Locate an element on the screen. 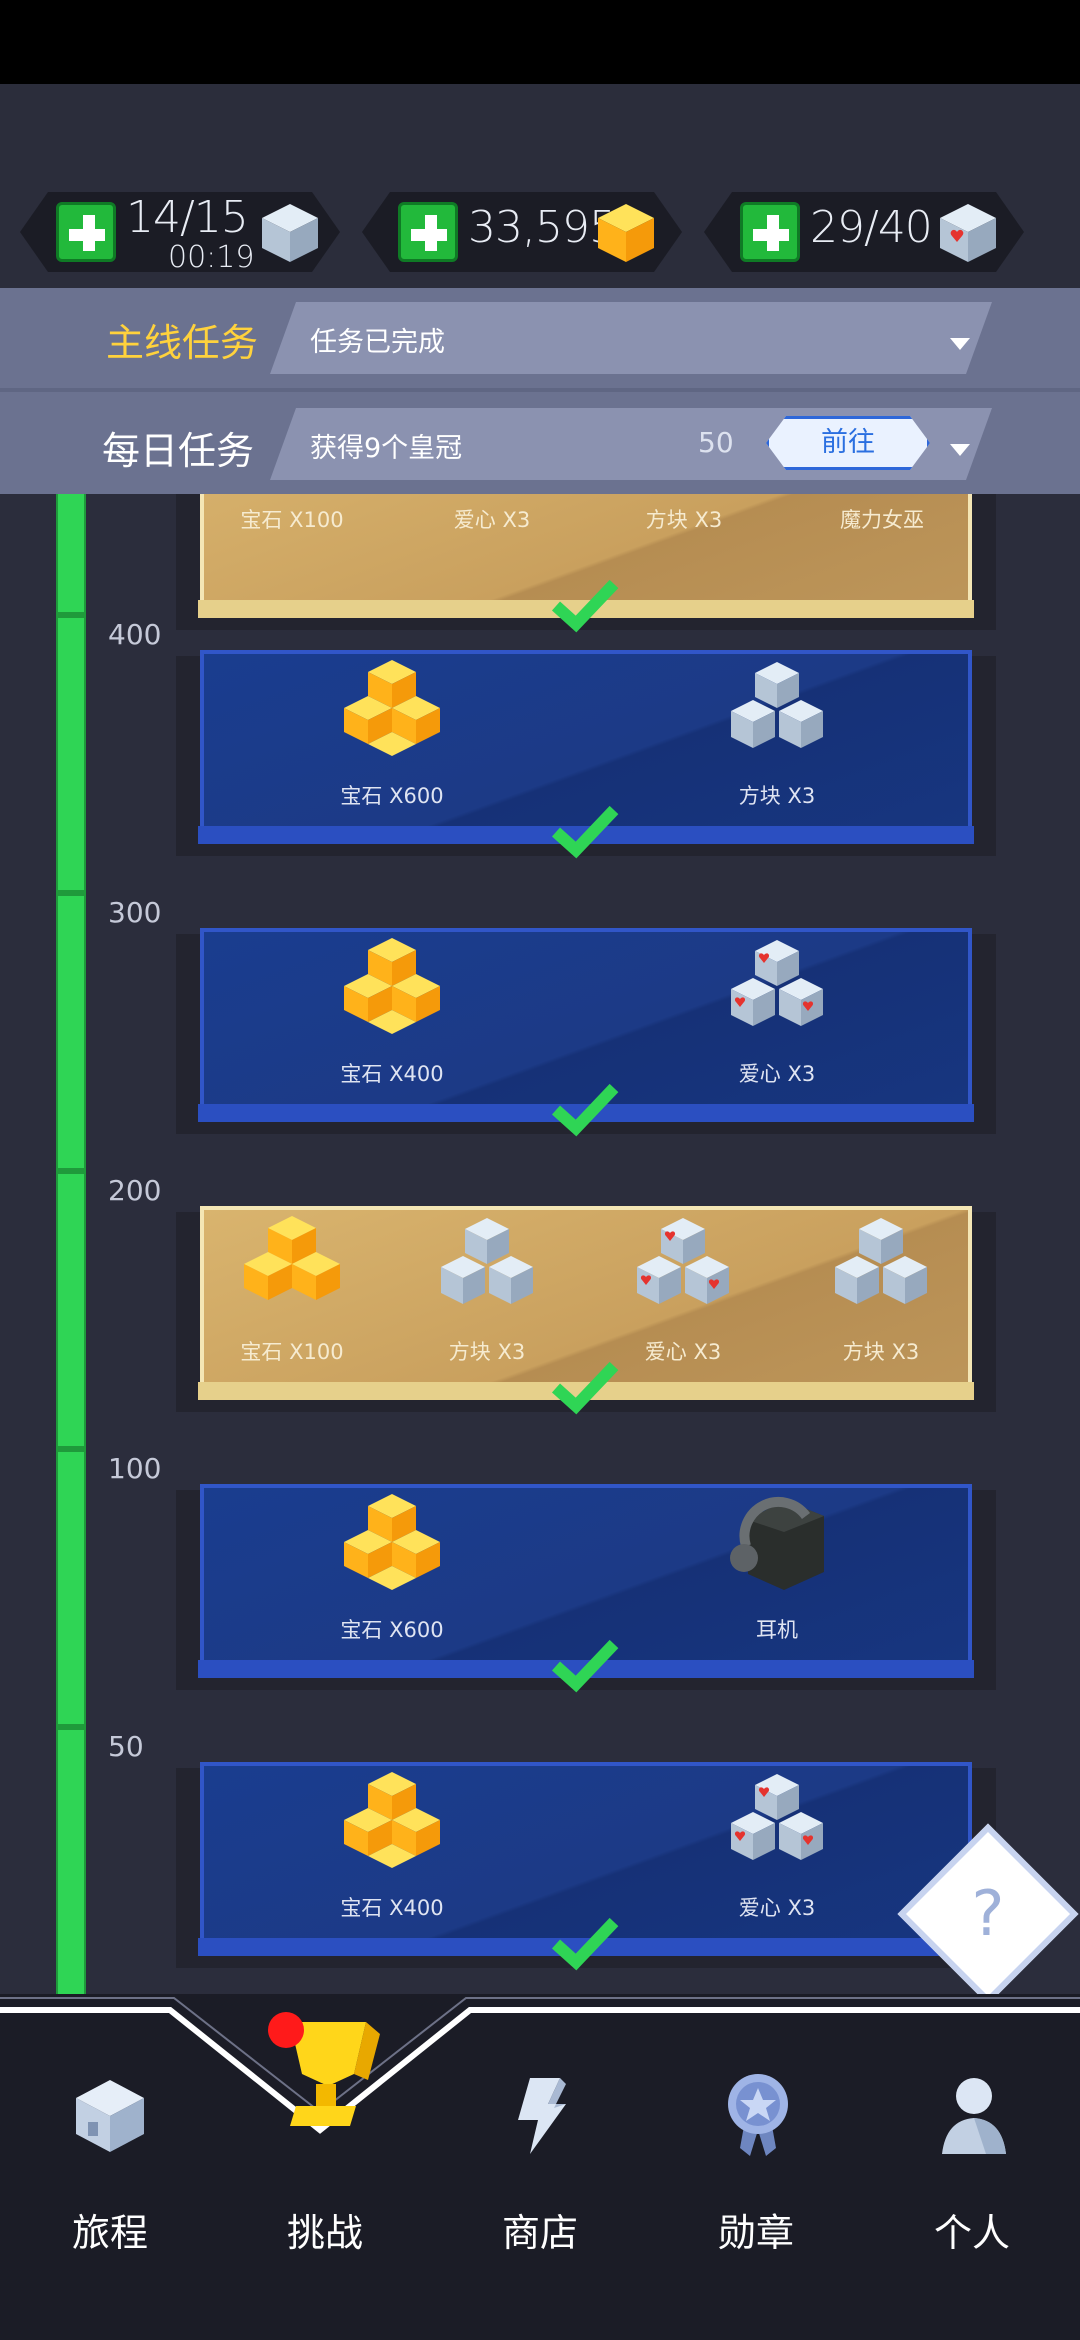  main-task-box: 任务已完成 is located at coordinates (631, 338).